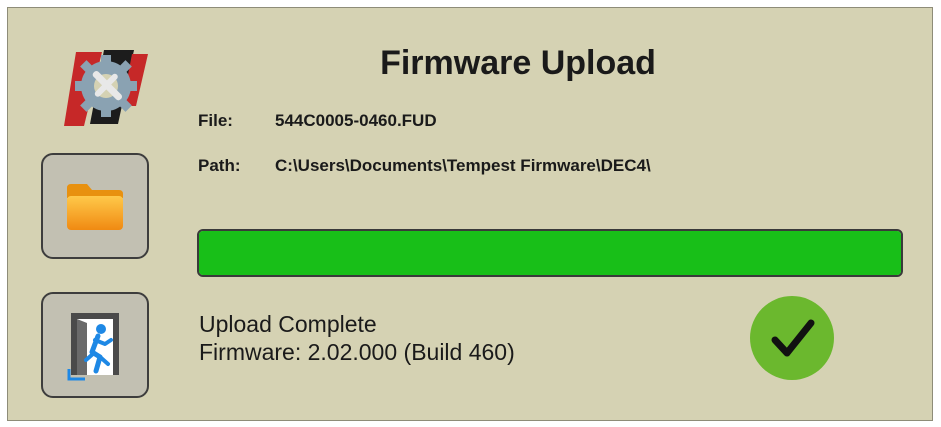  I want to click on folder-icon, so click(95, 207).